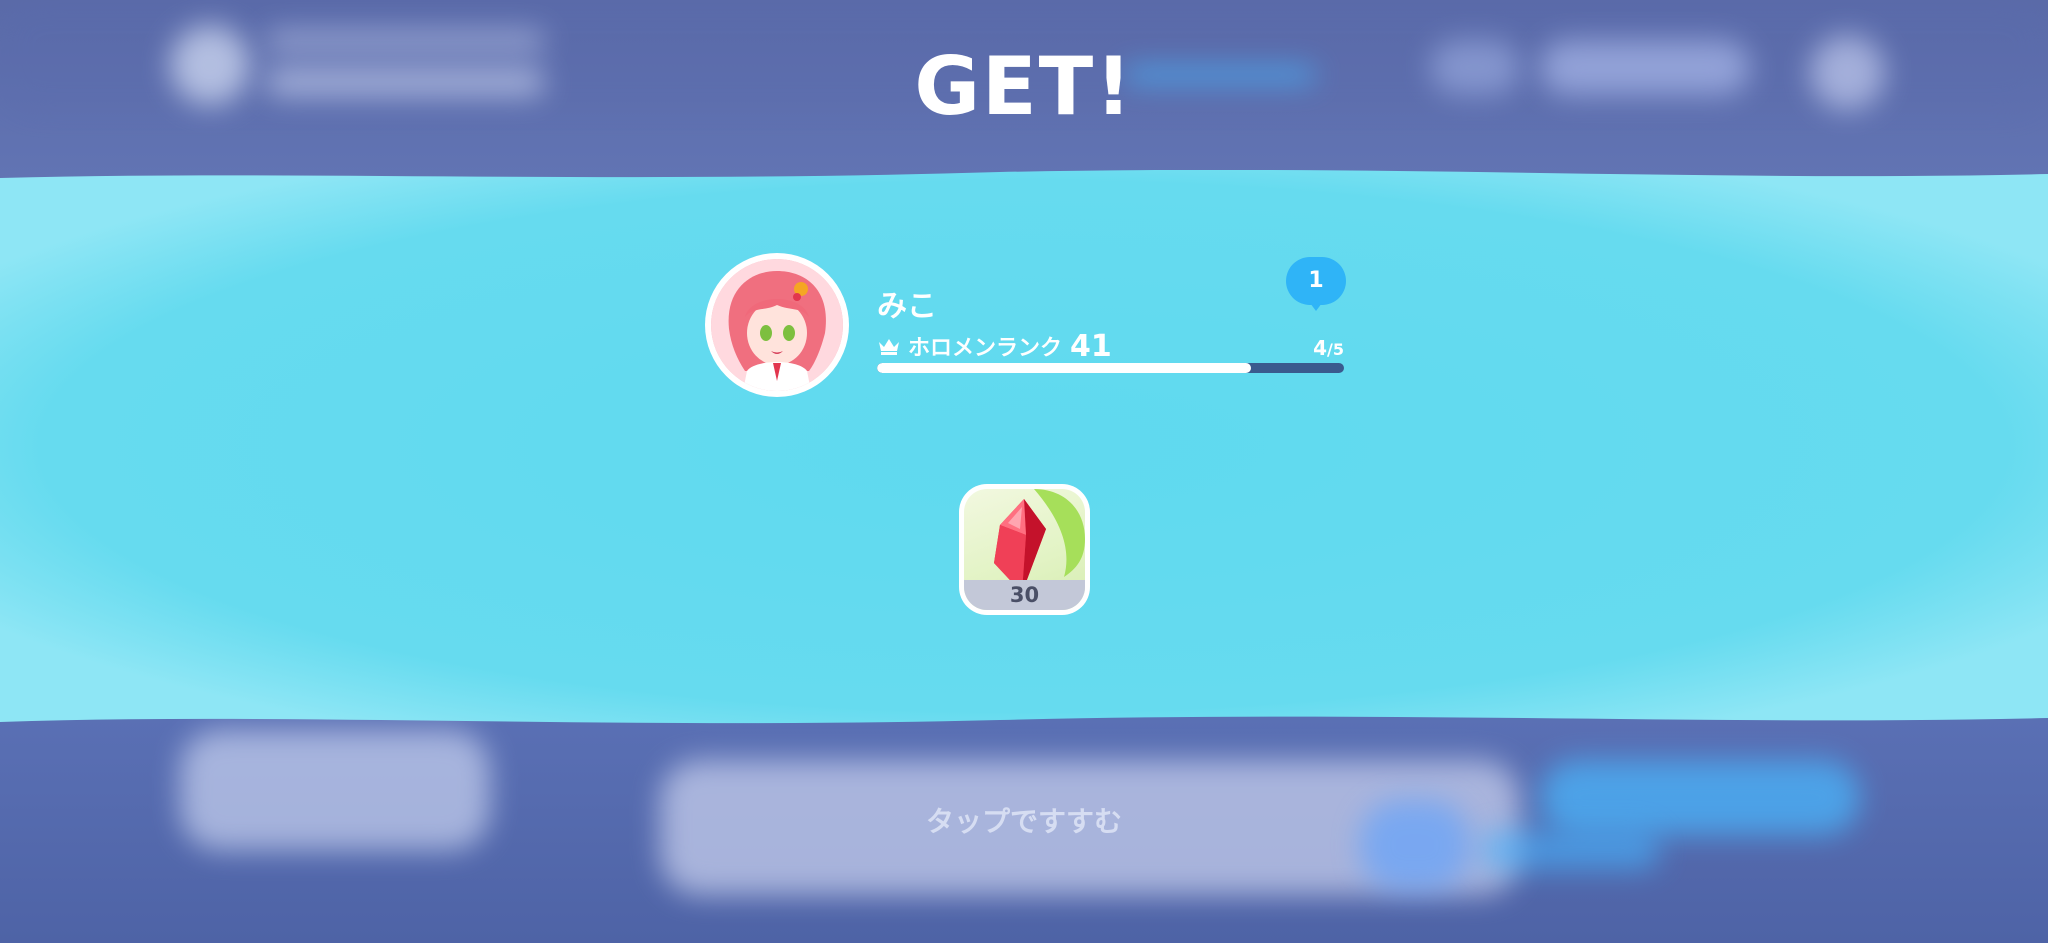 The width and height of the screenshot is (2048, 943). What do you see at coordinates (1328, 348) in the screenshot?
I see `rank-progress-count: 4/5` at bounding box center [1328, 348].